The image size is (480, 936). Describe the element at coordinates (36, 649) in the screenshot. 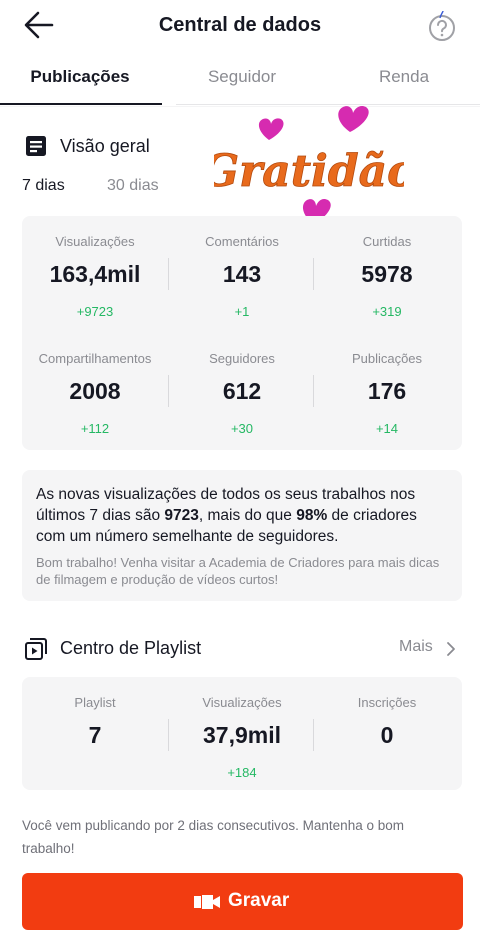

I see `playlist-icon` at that location.